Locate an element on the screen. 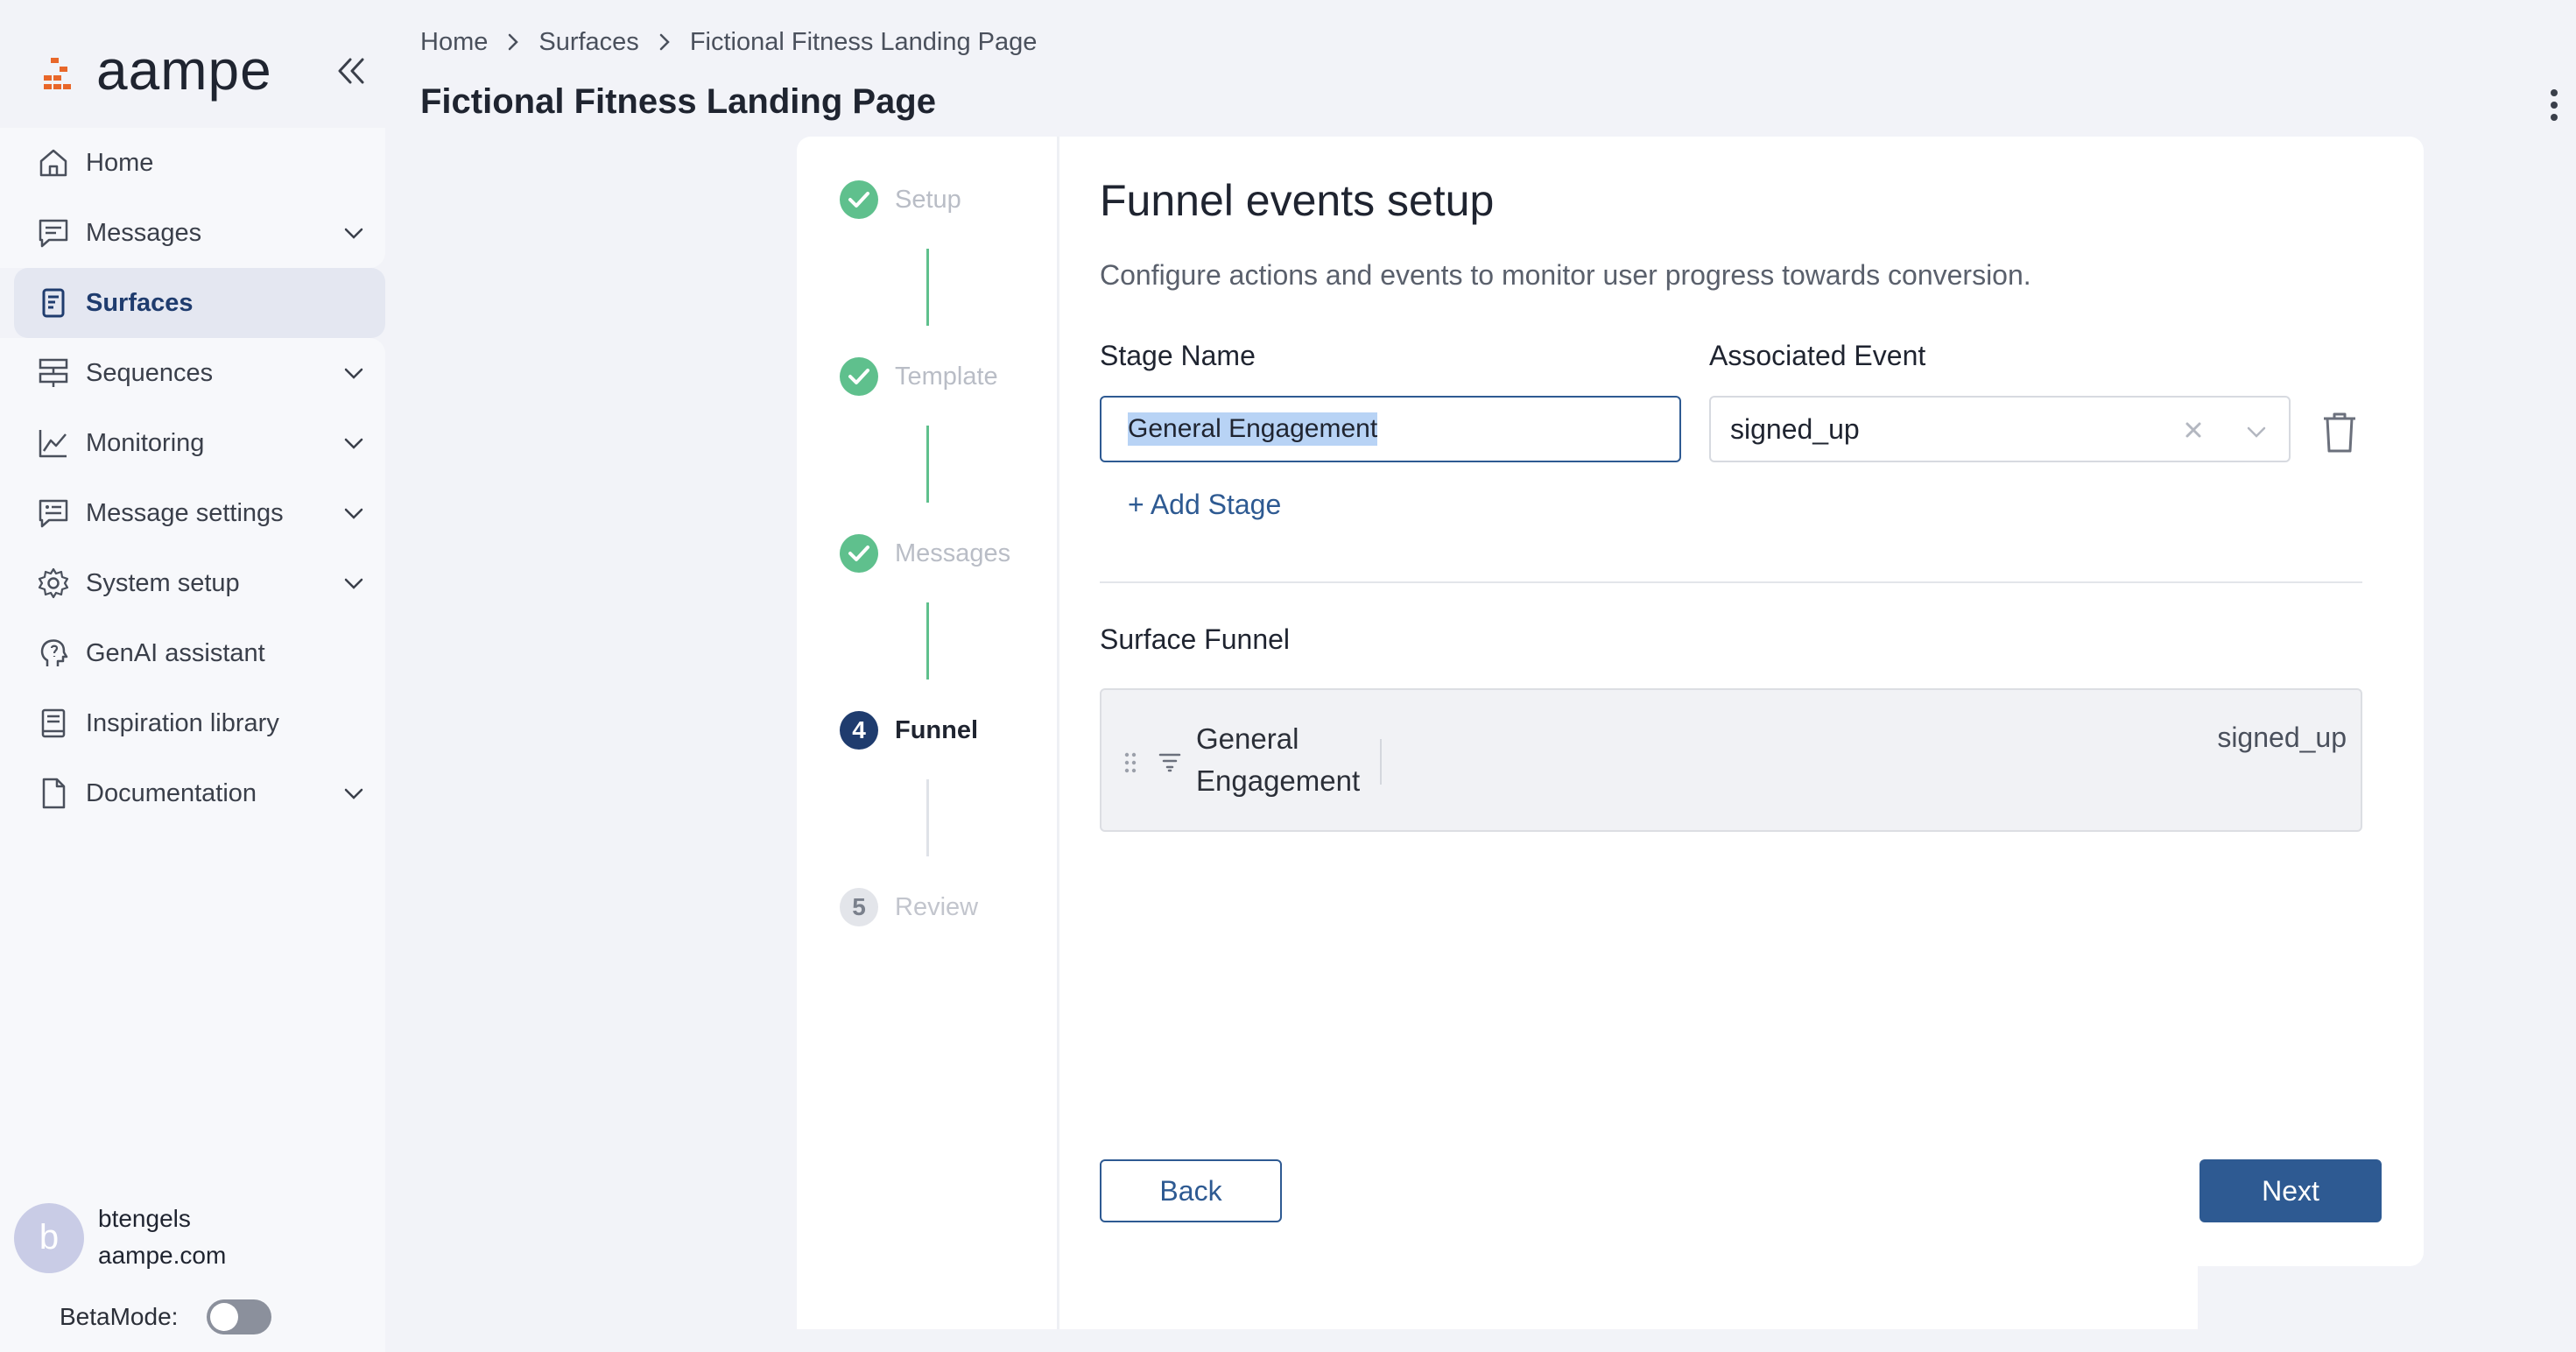 The width and height of the screenshot is (2576, 1352). document-icon is located at coordinates (54, 794).